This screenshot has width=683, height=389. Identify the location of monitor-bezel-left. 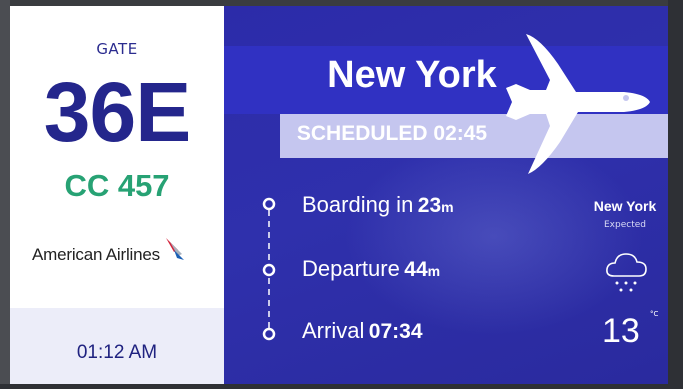
(5, 194).